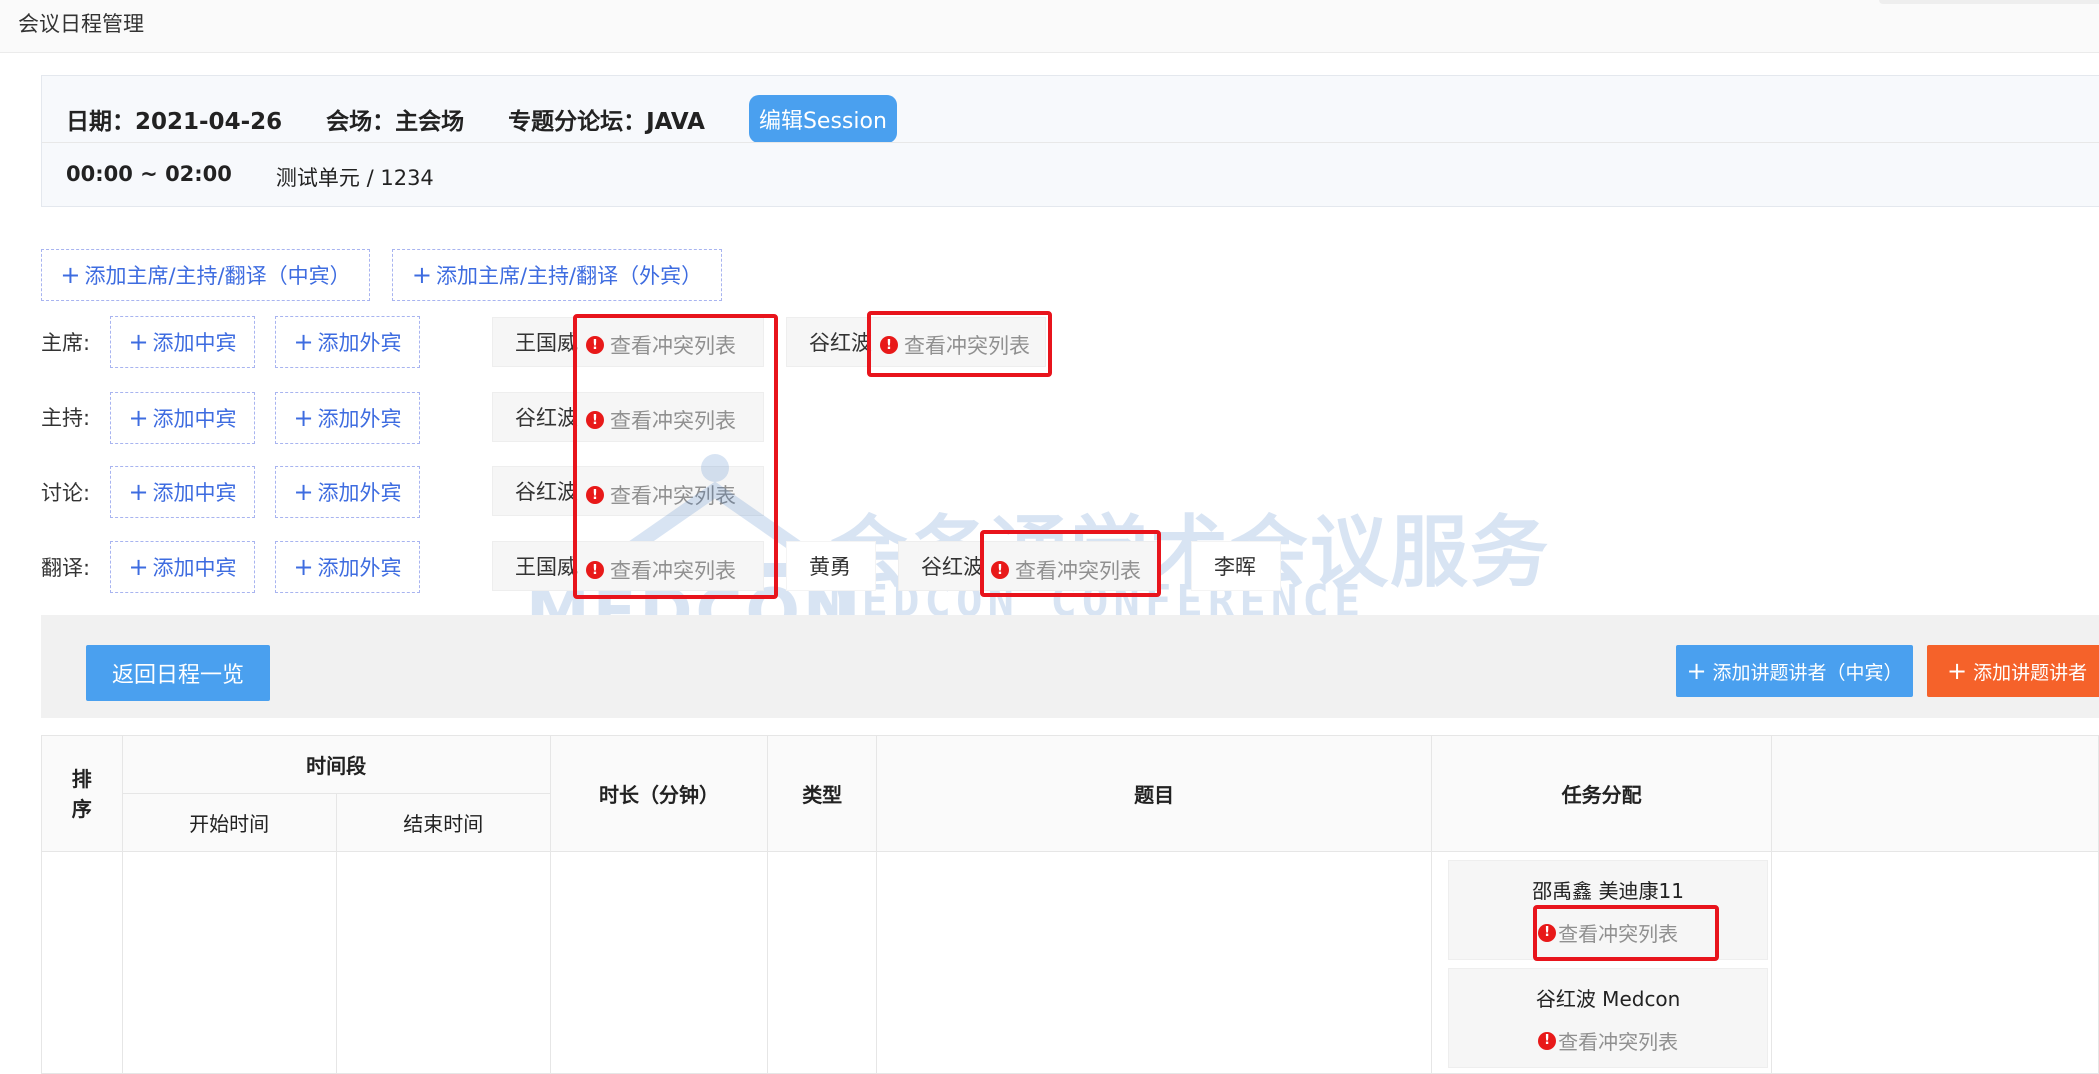  I want to click on cell-order, so click(82, 962).